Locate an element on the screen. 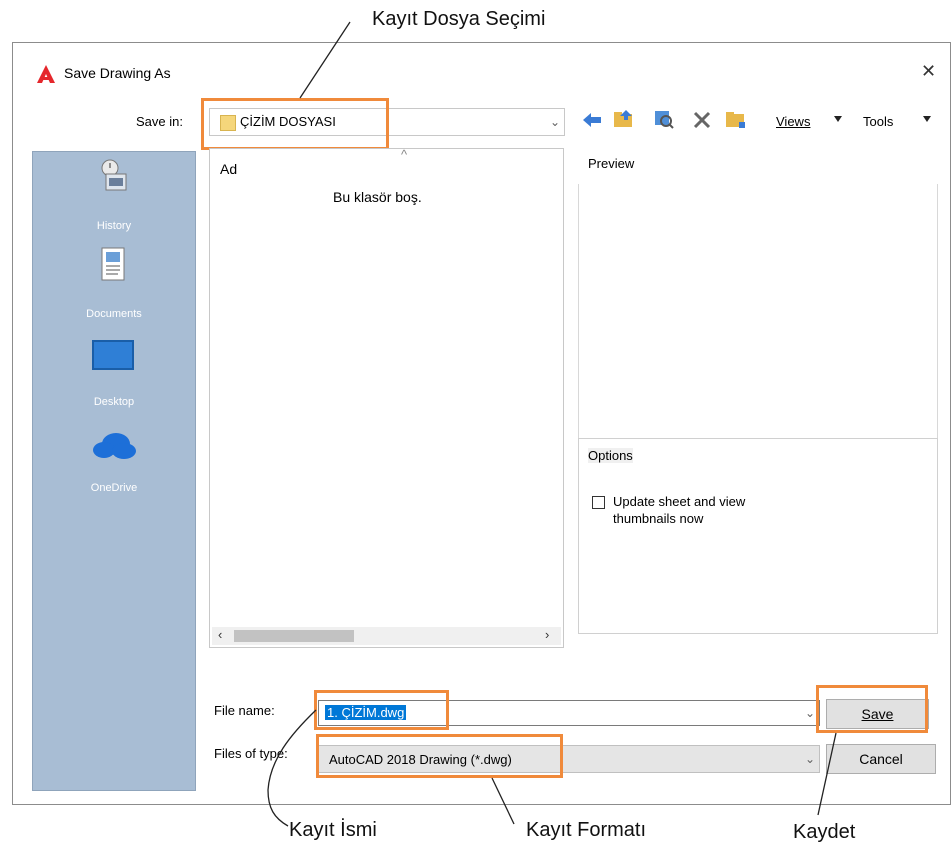  leader-file-format is located at coordinates (503, 801).